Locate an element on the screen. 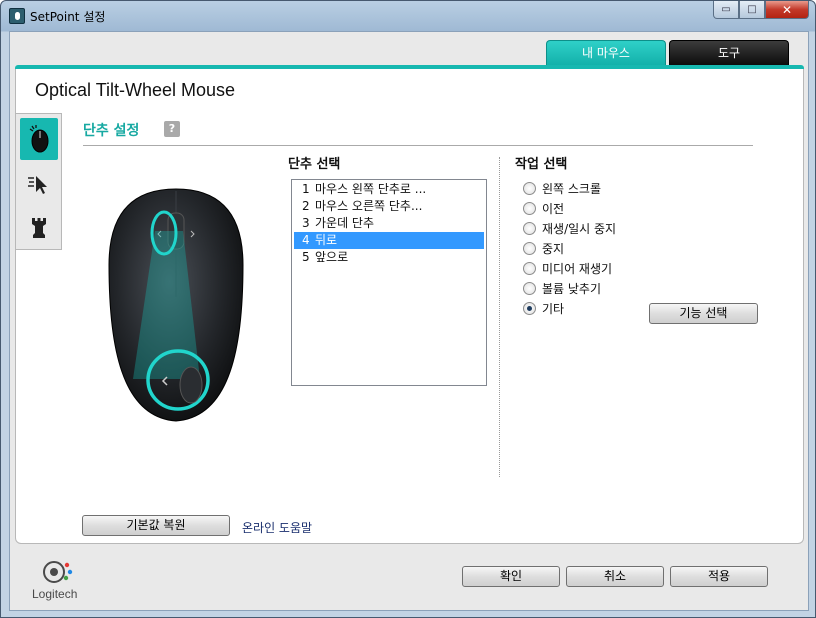  tab-tools: 도구 is located at coordinates (729, 52).